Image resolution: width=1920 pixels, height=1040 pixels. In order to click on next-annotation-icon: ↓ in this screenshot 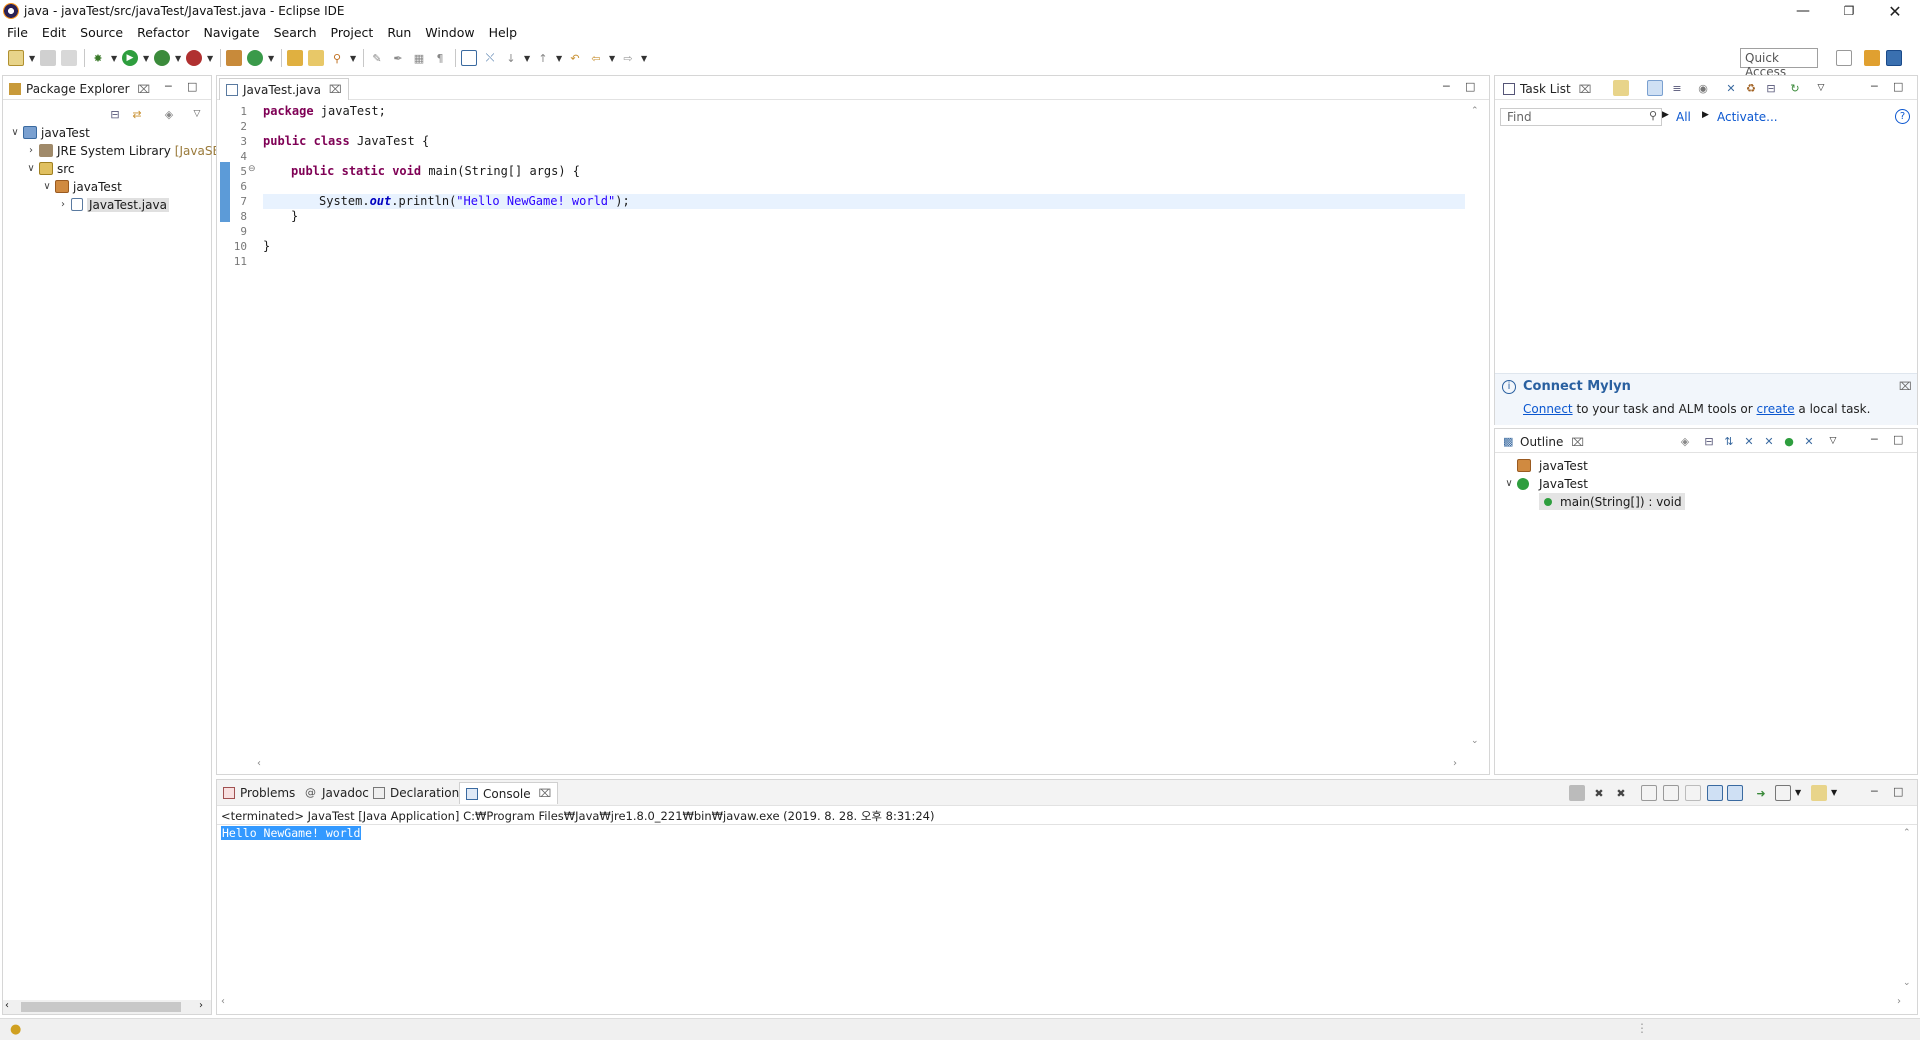, I will do `click(511, 58)`.